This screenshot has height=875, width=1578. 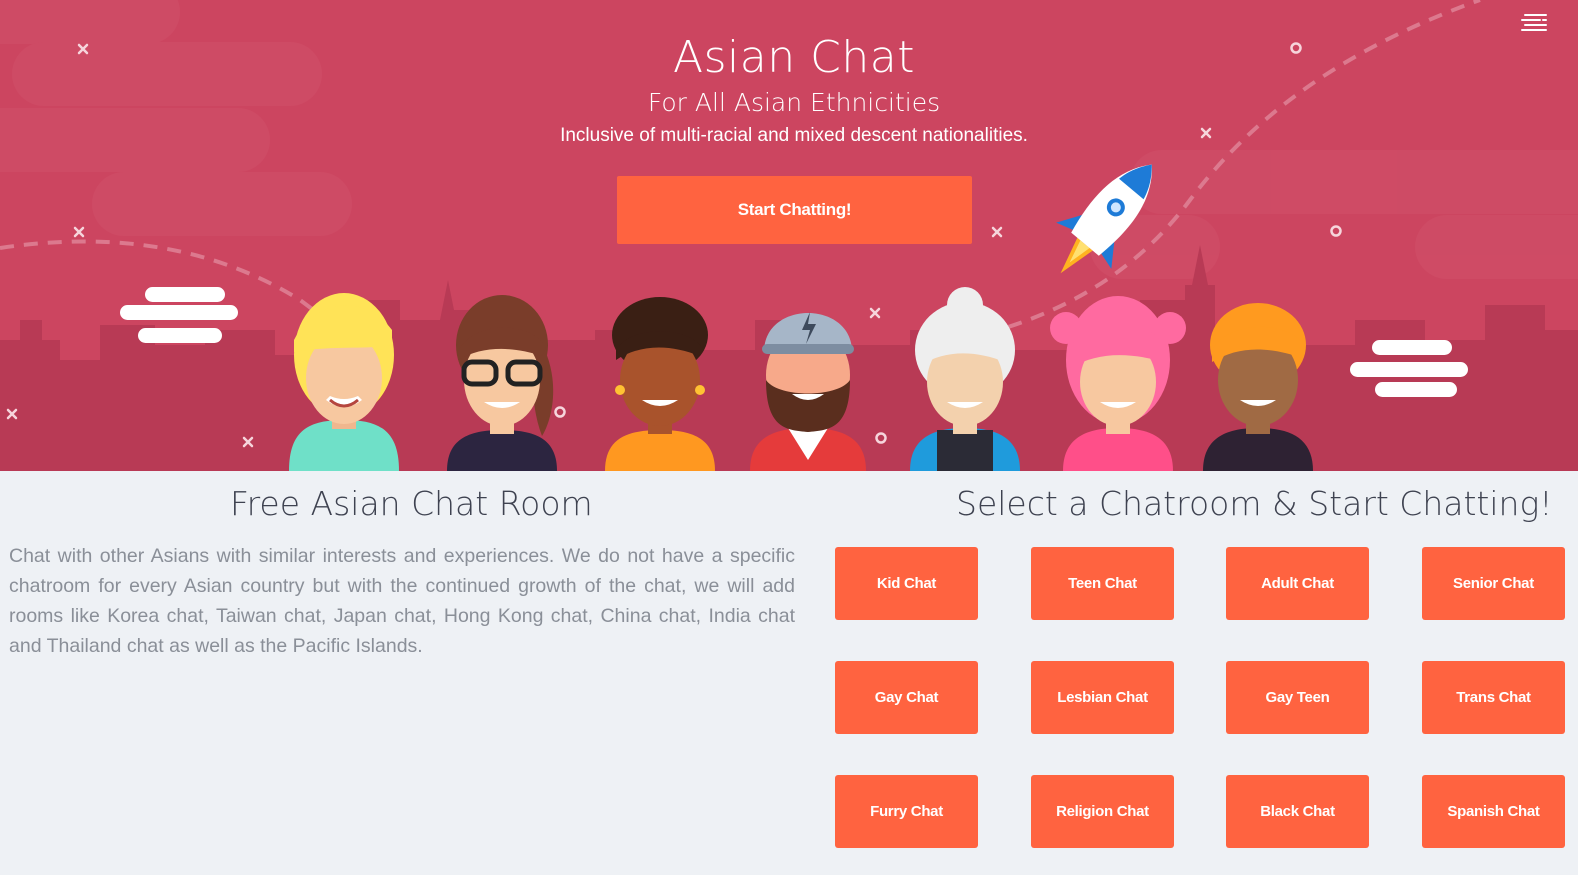 I want to click on menu-icon, so click(x=1534, y=23).